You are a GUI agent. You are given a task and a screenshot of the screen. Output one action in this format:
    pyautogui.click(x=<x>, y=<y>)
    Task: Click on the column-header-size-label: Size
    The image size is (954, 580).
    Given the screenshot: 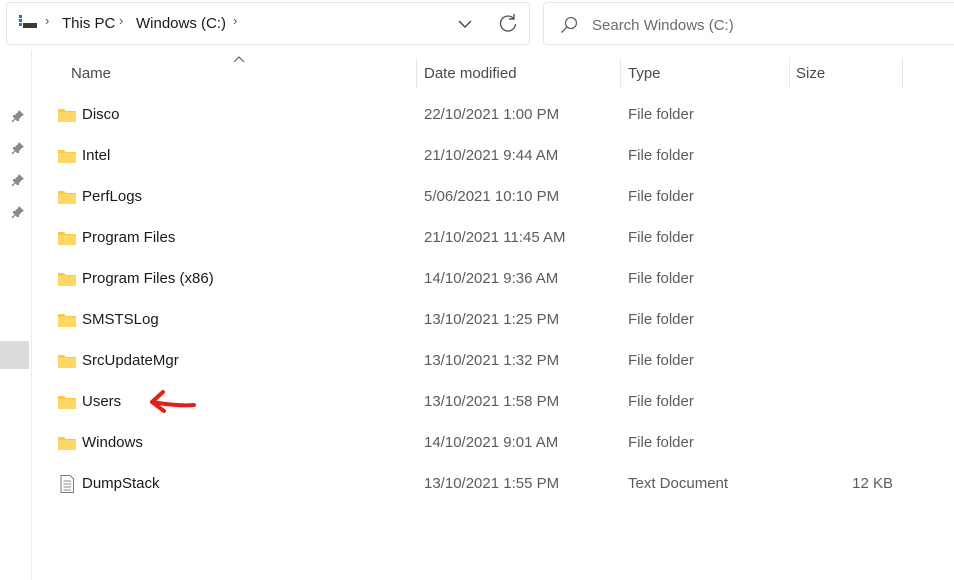 What is the action you would take?
    pyautogui.click(x=811, y=73)
    